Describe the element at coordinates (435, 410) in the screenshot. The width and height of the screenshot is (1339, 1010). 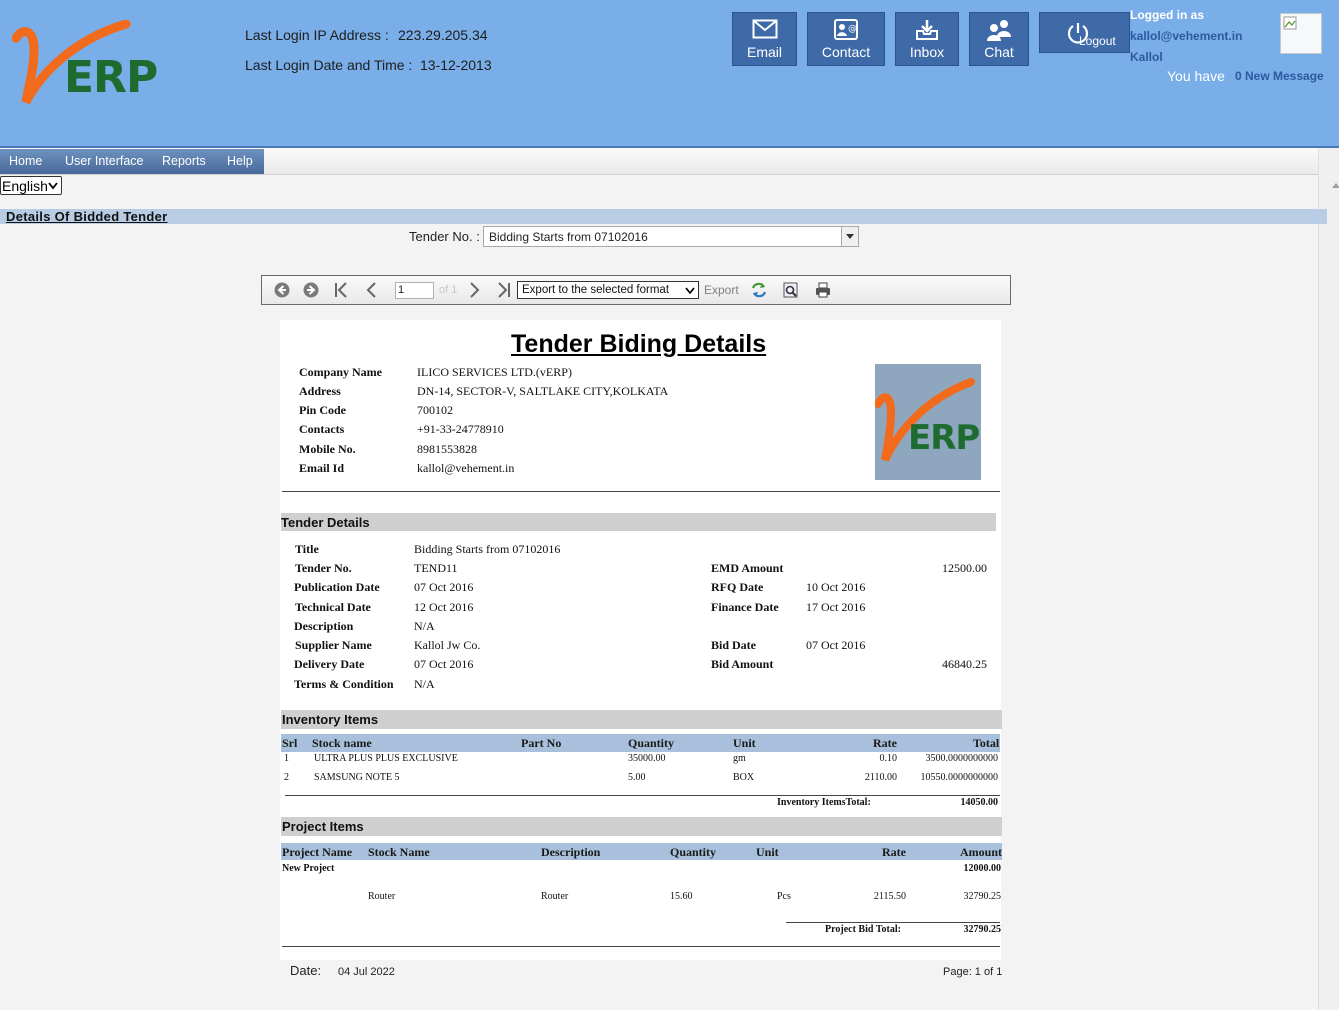
I see `pin-code-value: 700102` at that location.